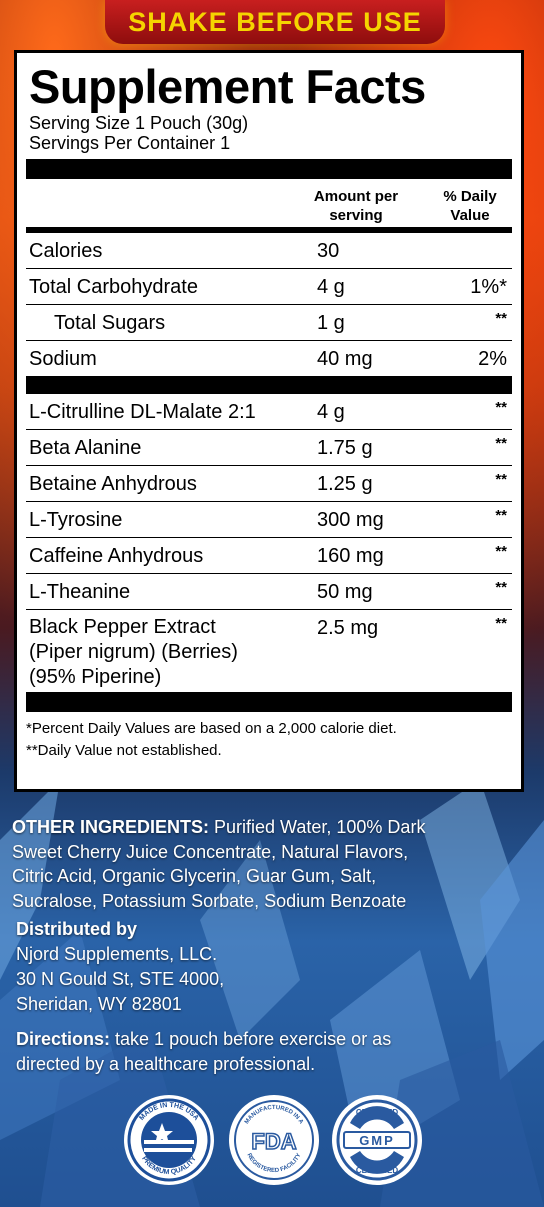 This screenshot has width=544, height=1207. Describe the element at coordinates (111, 827) in the screenshot. I see `other-ingredients-label: OTHER INGREDIENTS:` at that location.